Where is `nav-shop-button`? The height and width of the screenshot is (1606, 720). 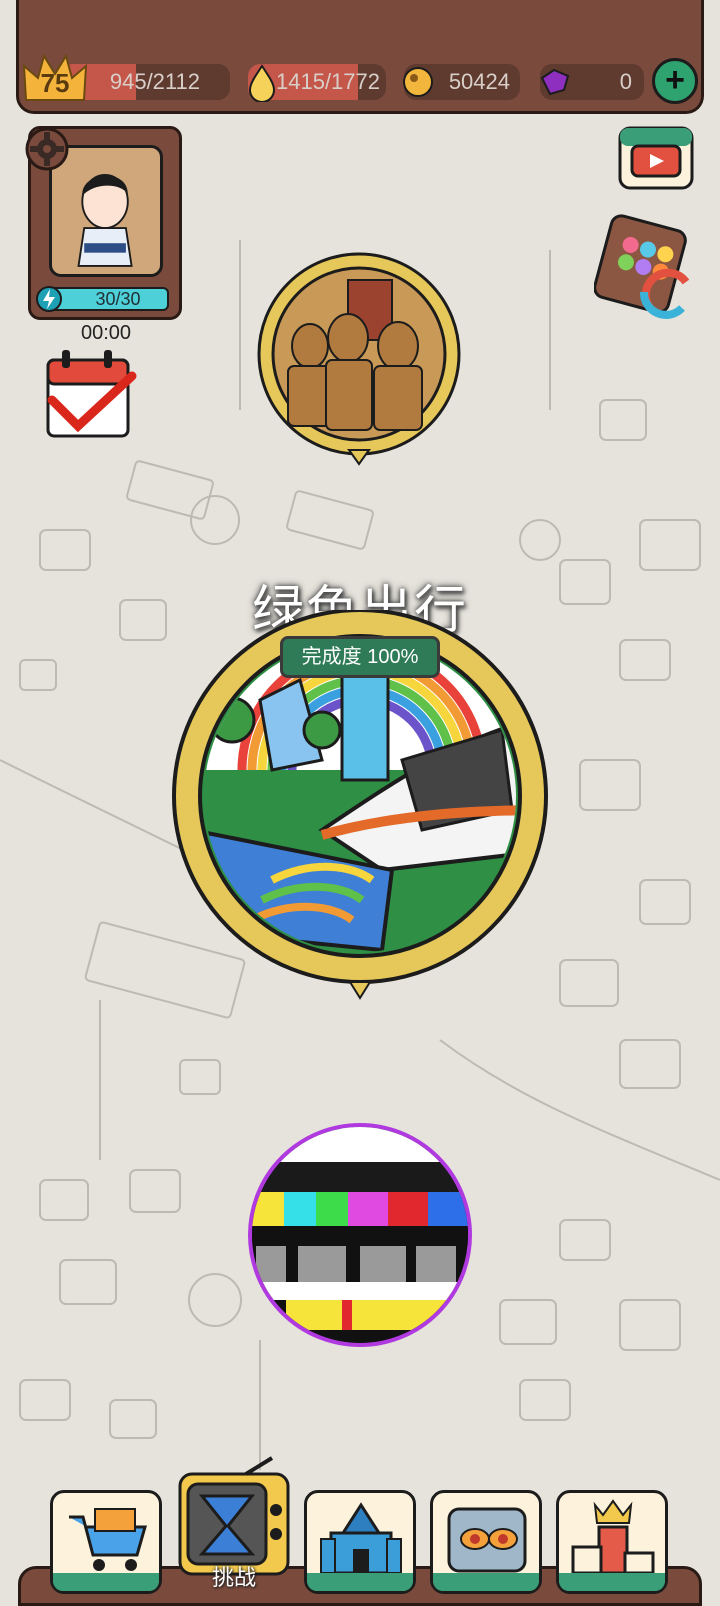 nav-shop-button is located at coordinates (106, 1542).